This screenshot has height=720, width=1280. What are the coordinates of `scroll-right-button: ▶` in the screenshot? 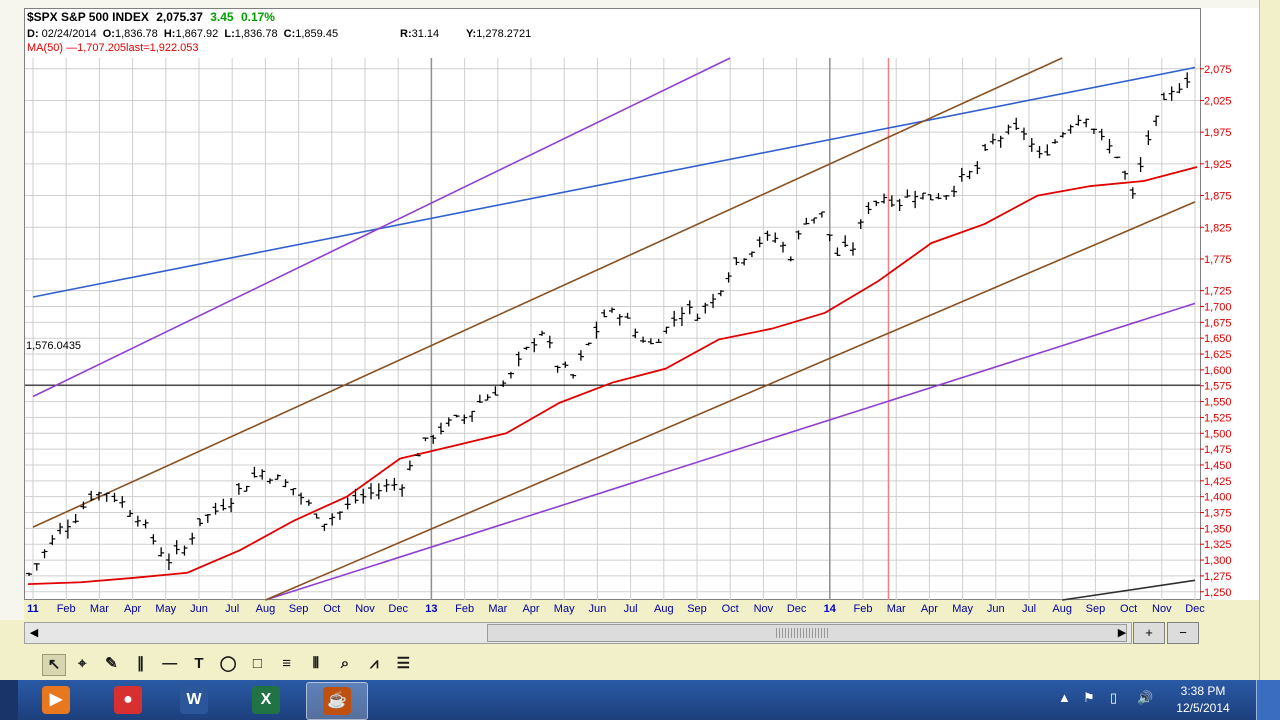 It's located at (1122, 633).